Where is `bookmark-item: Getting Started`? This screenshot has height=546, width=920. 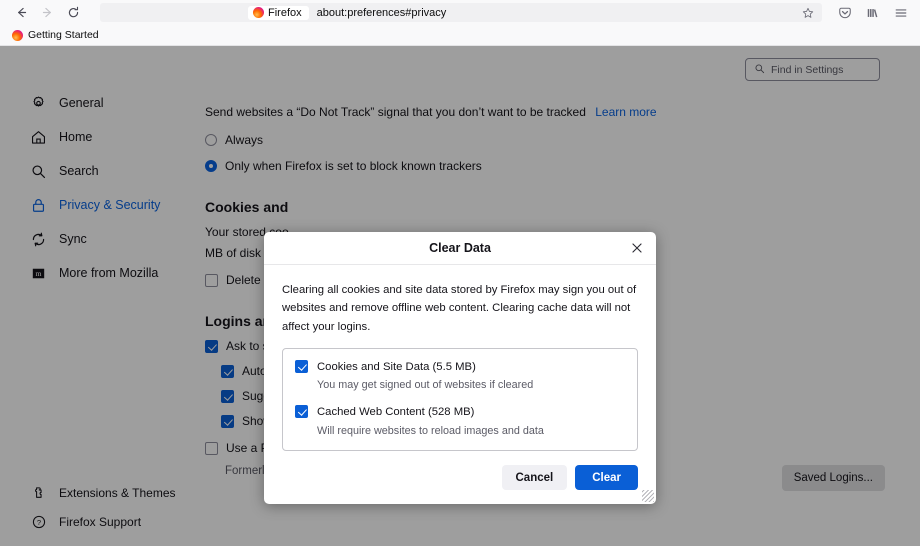
bookmark-item: Getting Started is located at coordinates (55, 35).